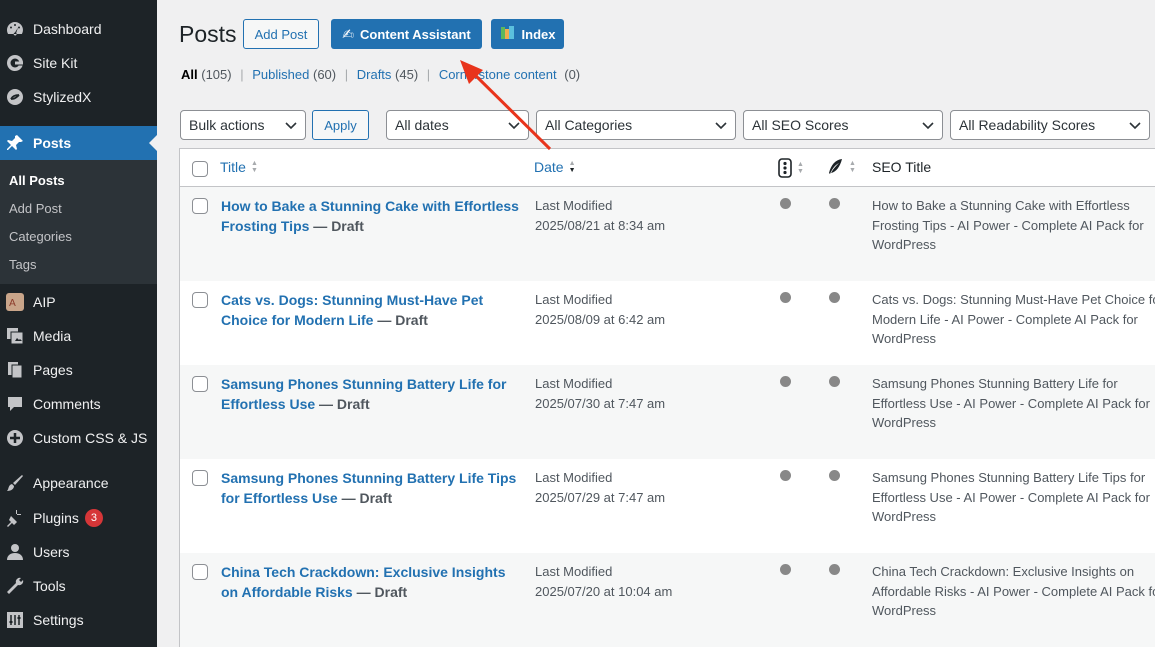  Describe the element at coordinates (15, 404) in the screenshot. I see `comments-icon` at that location.